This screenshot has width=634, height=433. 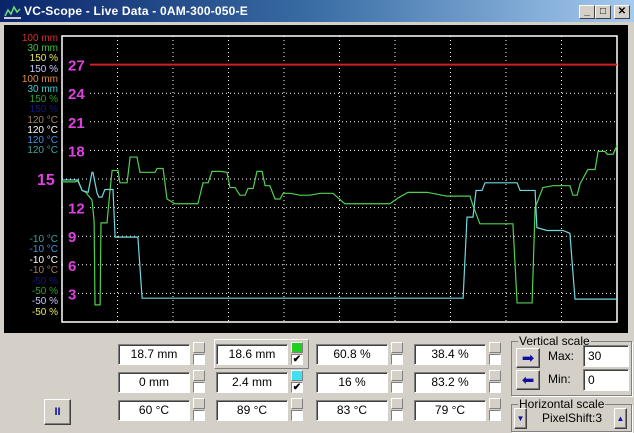 What do you see at coordinates (261, 354) in the screenshot?
I see `selected-channel-frame` at bounding box center [261, 354].